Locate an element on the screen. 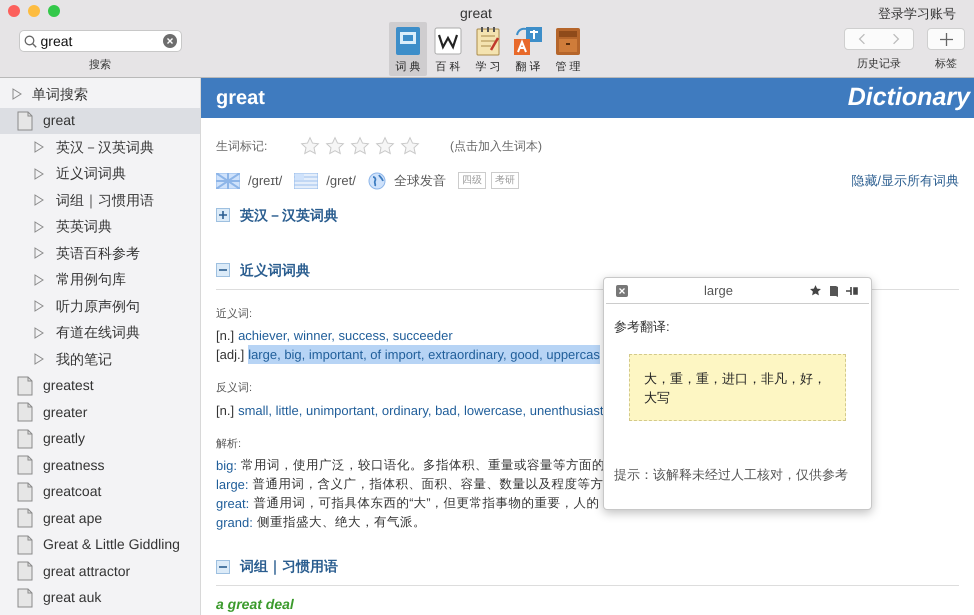 Image resolution: width=974 pixels, height=615 pixels. toolbar-tab: 百 科 is located at coordinates (448, 49).